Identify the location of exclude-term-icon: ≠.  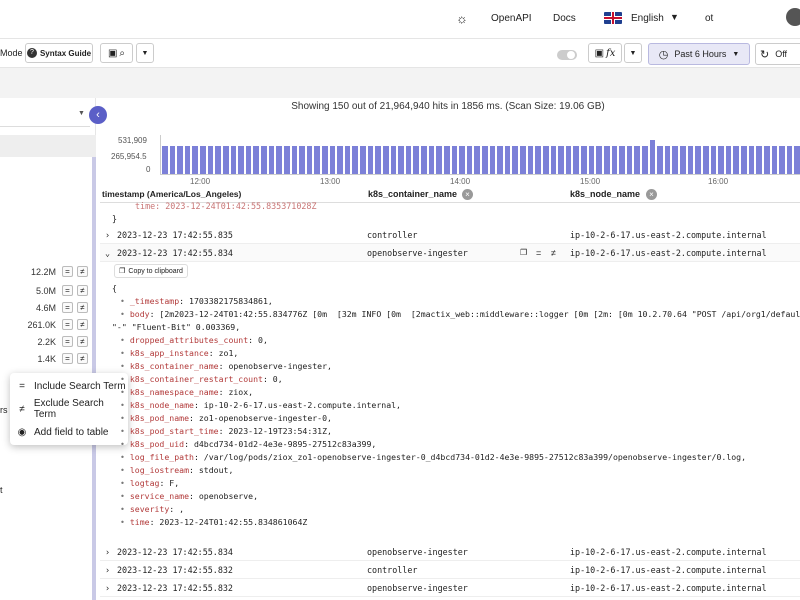
(553, 253).